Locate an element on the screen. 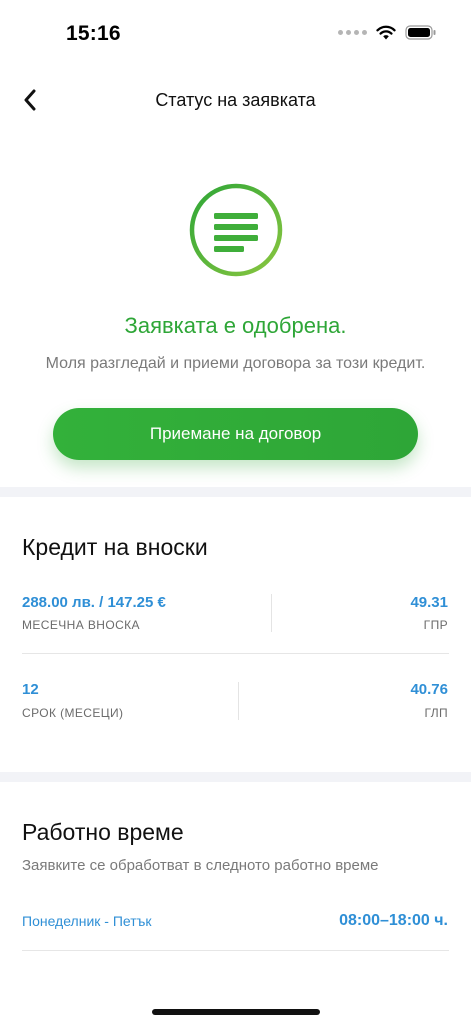  nav-bar: Статус на заявката is located at coordinates (235, 101).